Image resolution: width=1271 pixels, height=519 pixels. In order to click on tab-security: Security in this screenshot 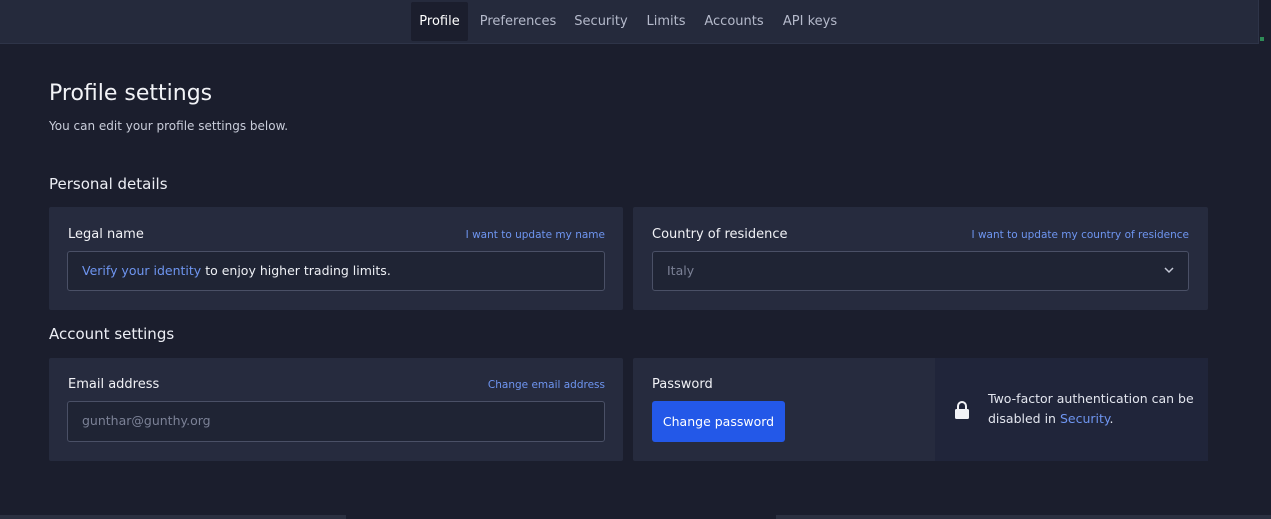, I will do `click(601, 21)`.